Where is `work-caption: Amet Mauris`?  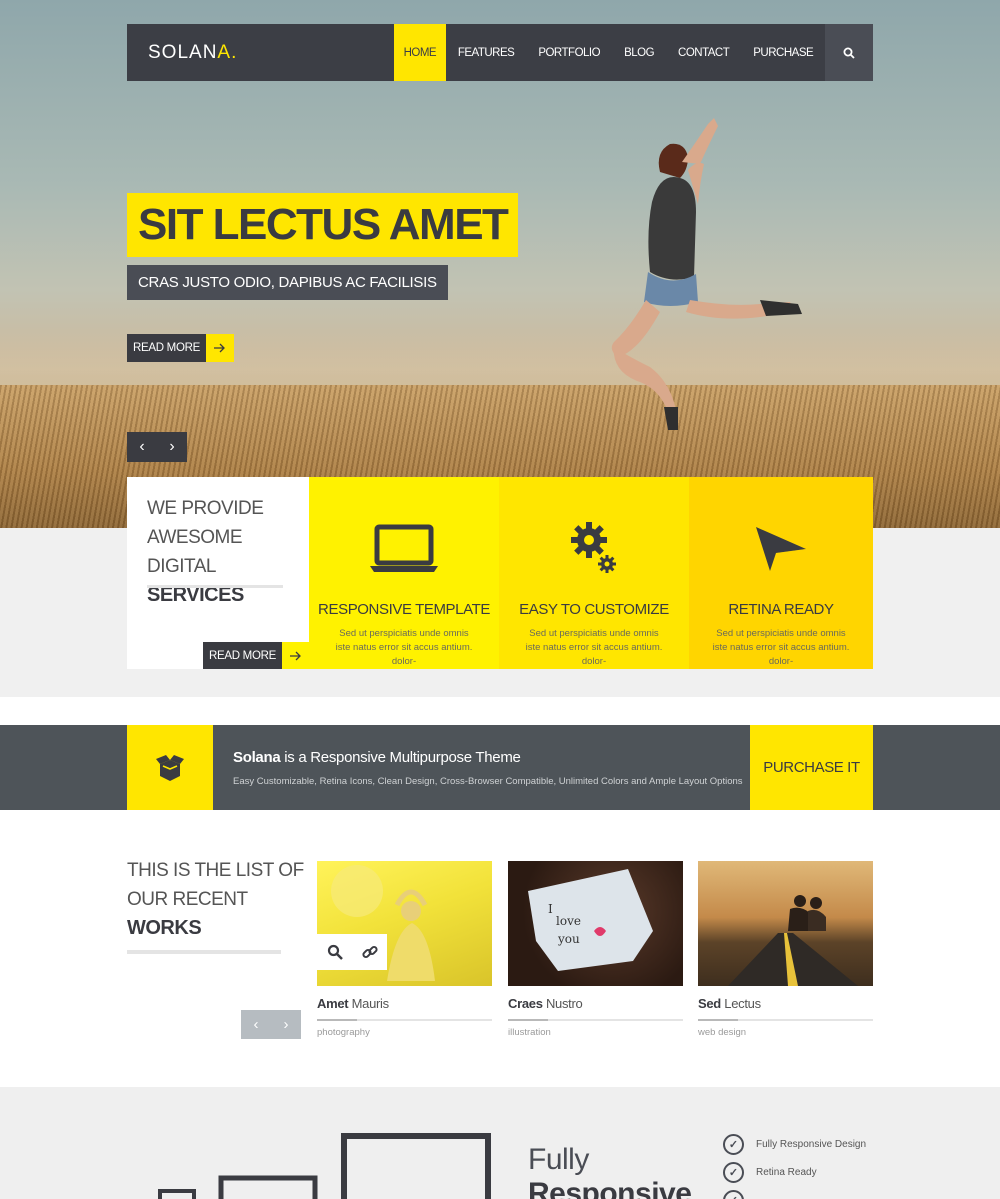
work-caption: Amet Mauris is located at coordinates (404, 1003).